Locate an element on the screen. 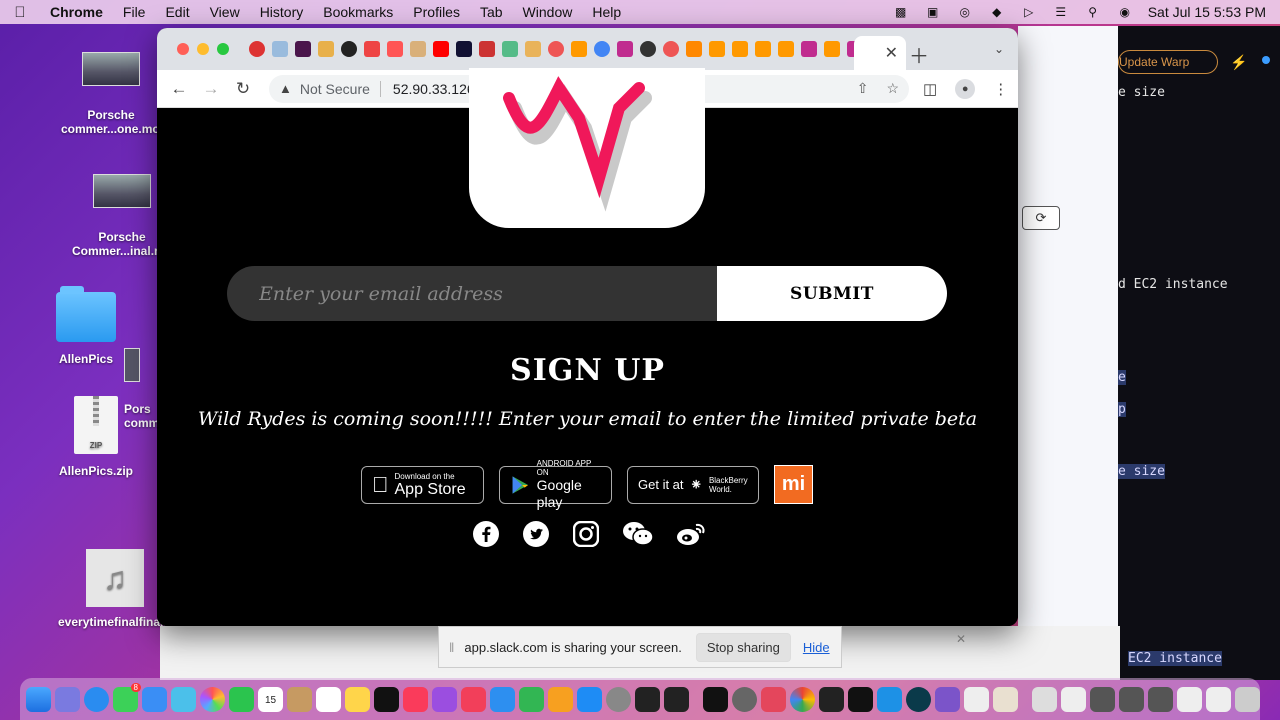 This screenshot has width=1280, height=720. new-tab-icon: ＋ is located at coordinates (919, 54).